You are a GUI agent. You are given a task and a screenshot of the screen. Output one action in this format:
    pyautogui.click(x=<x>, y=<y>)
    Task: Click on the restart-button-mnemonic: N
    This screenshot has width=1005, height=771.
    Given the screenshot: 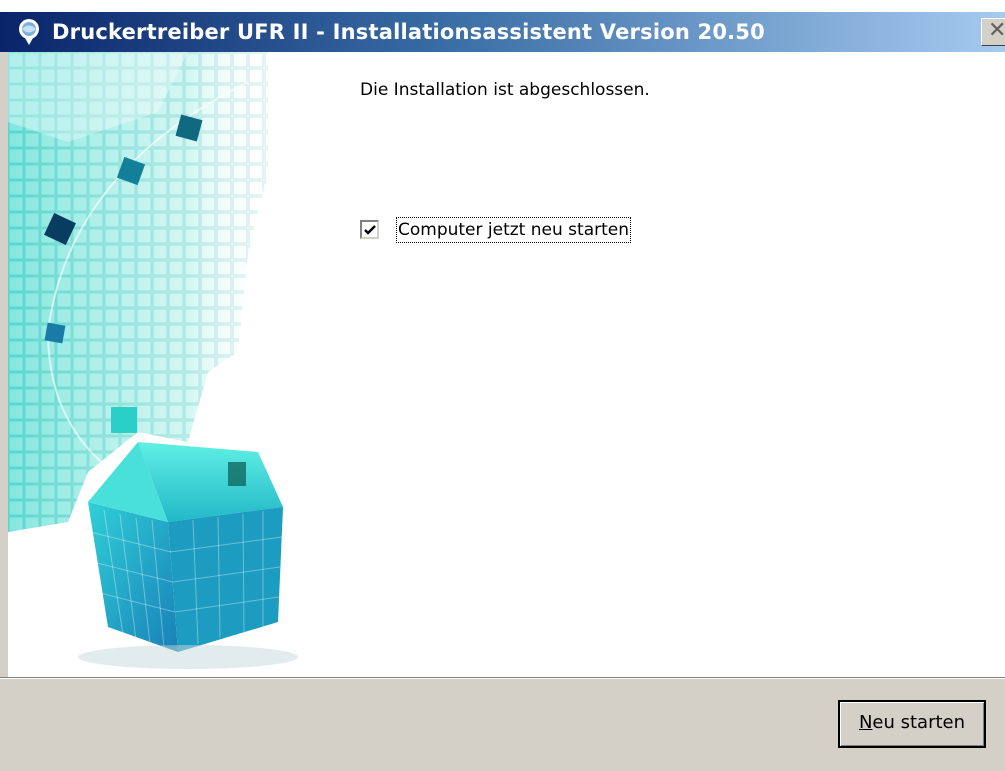 What is the action you would take?
    pyautogui.click(x=865, y=722)
    